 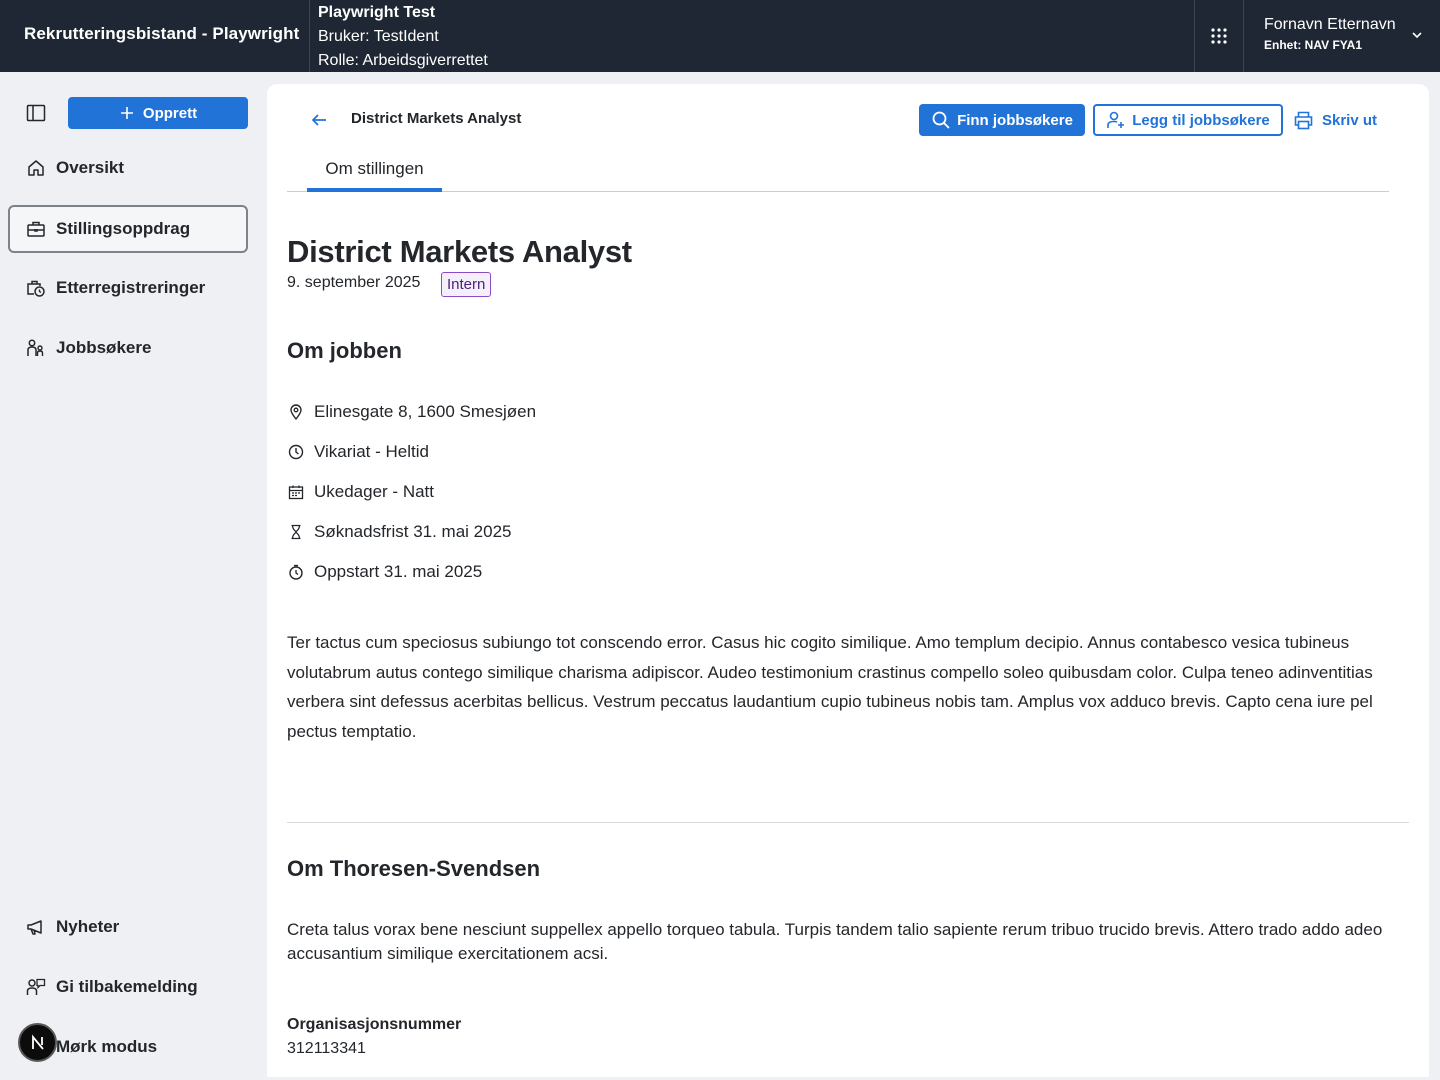 What do you see at coordinates (295, 452) in the screenshot?
I see `clock-icon` at bounding box center [295, 452].